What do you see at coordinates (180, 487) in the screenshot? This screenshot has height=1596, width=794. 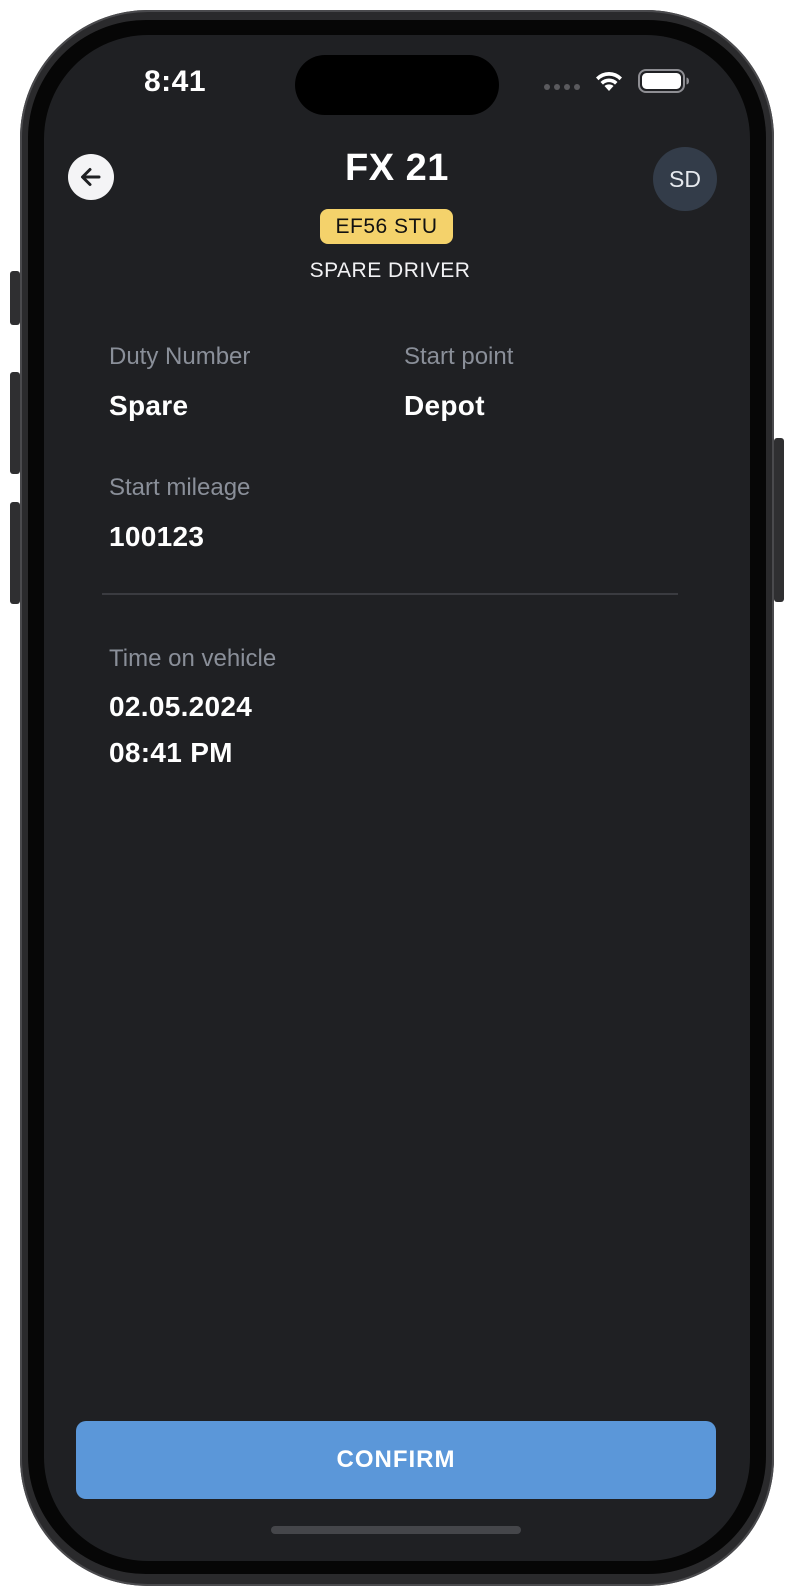 I see `start-mileage-label: Start mileage` at bounding box center [180, 487].